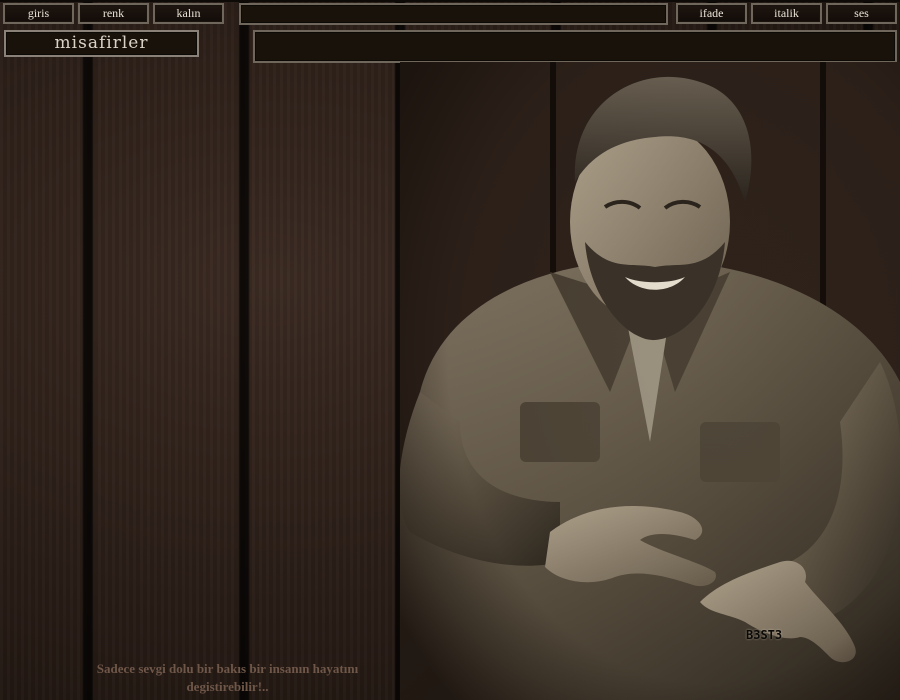  I want to click on color-button: renk, so click(113, 13).